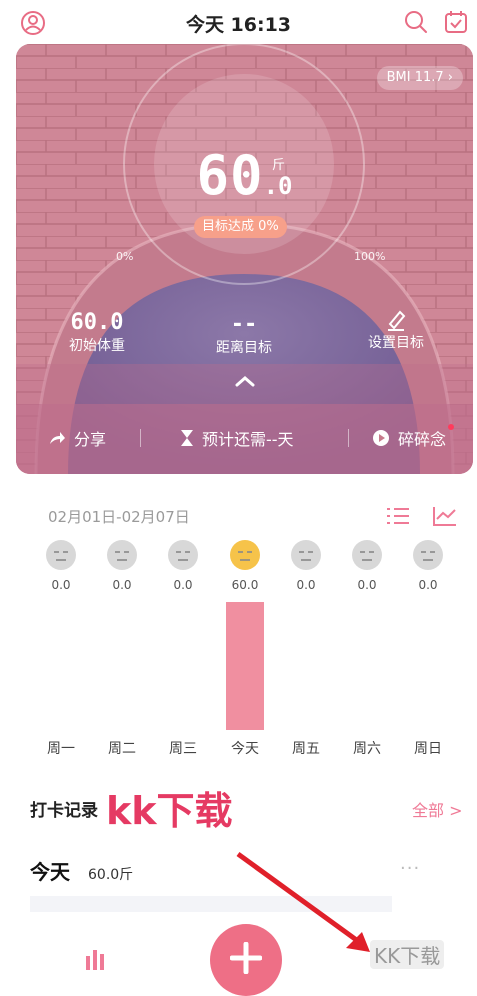  I want to click on day-label: 周日, so click(428, 749).